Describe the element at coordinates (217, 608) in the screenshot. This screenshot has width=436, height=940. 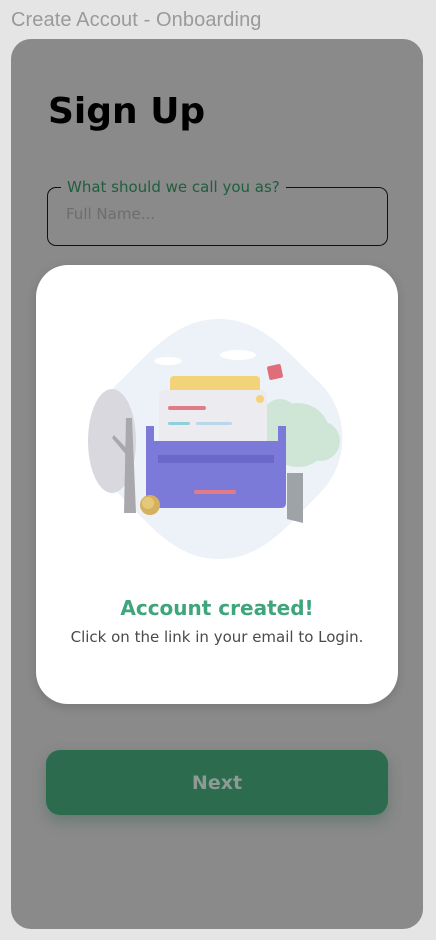
I see `success-title: Account created!` at that location.